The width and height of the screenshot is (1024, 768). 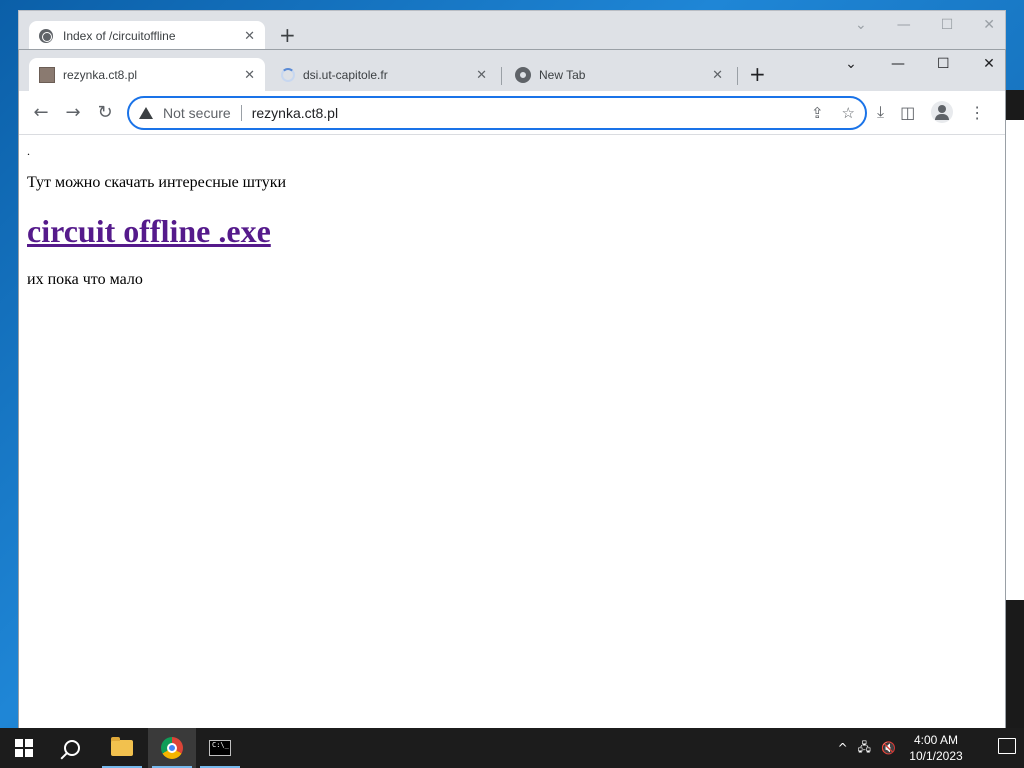 What do you see at coordinates (85, 279) in the screenshot?
I see `footer-text: их пока что мало` at bounding box center [85, 279].